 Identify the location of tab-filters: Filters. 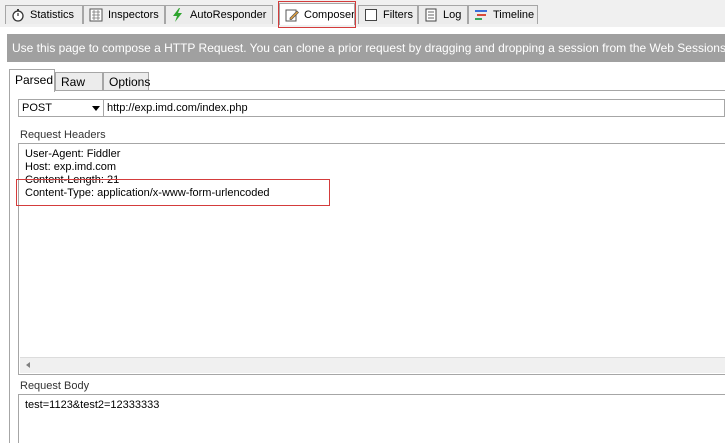
(388, 14).